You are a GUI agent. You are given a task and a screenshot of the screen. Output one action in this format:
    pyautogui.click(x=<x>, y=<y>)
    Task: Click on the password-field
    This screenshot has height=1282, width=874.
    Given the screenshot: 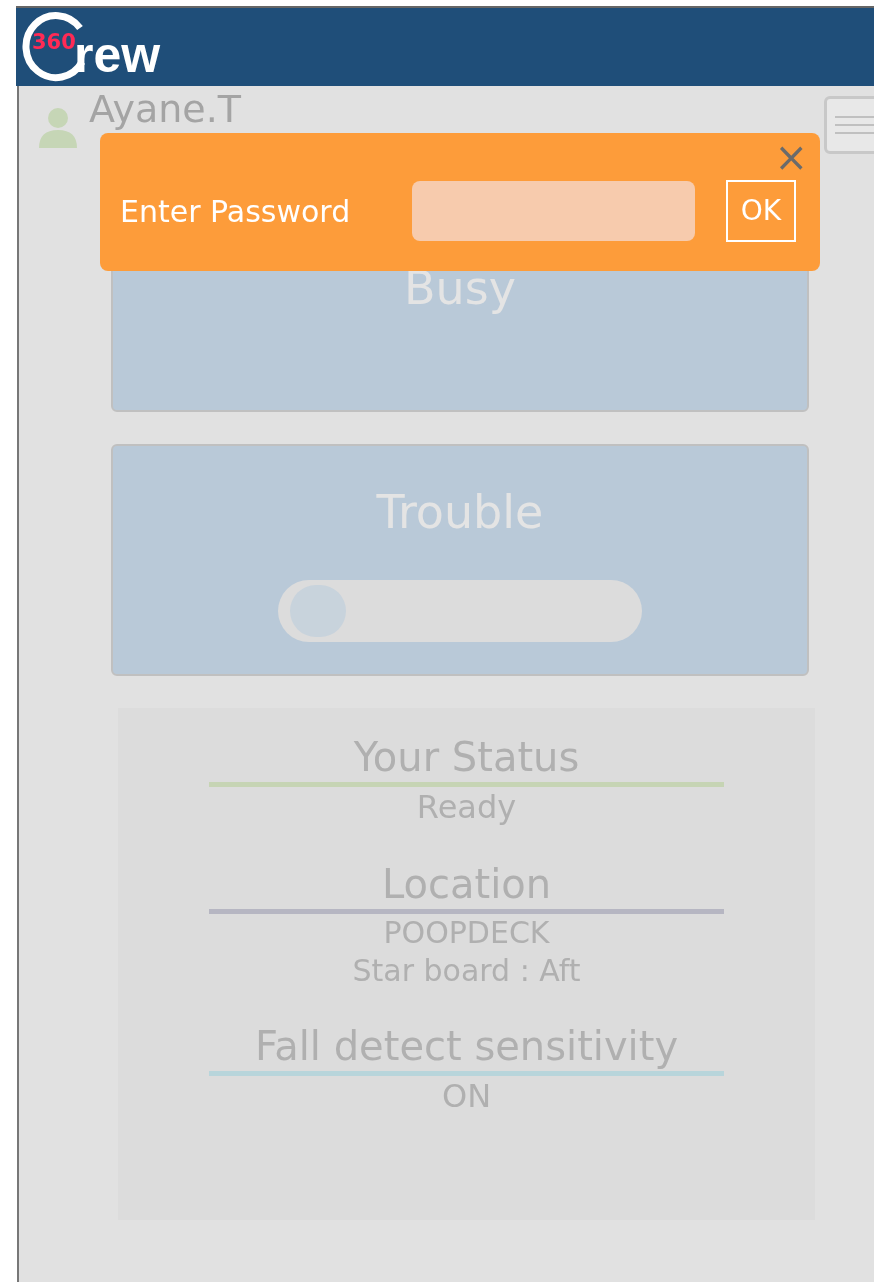 What is the action you would take?
    pyautogui.click(x=553, y=211)
    